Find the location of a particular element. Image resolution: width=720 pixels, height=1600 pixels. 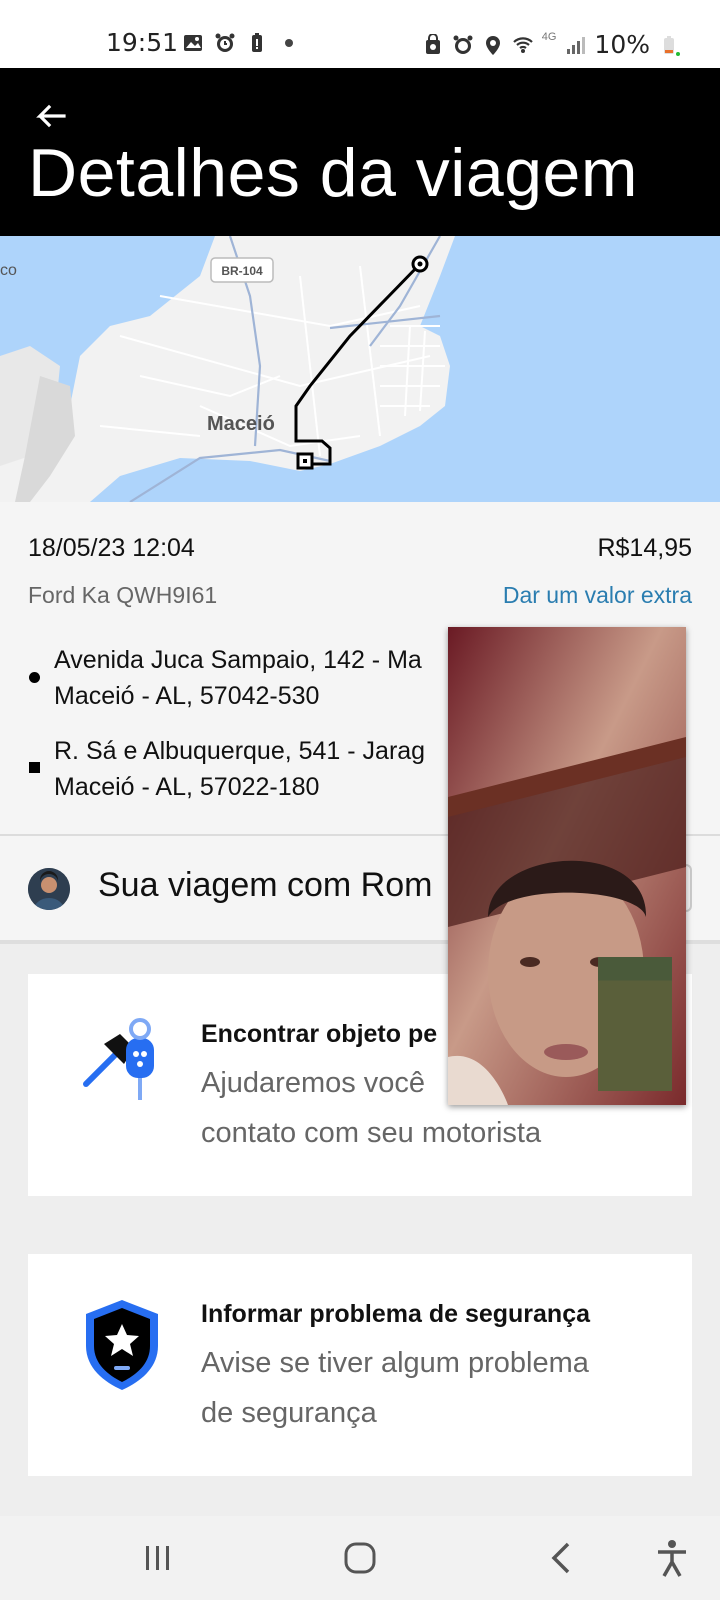

home-button is located at coordinates (360, 1558).